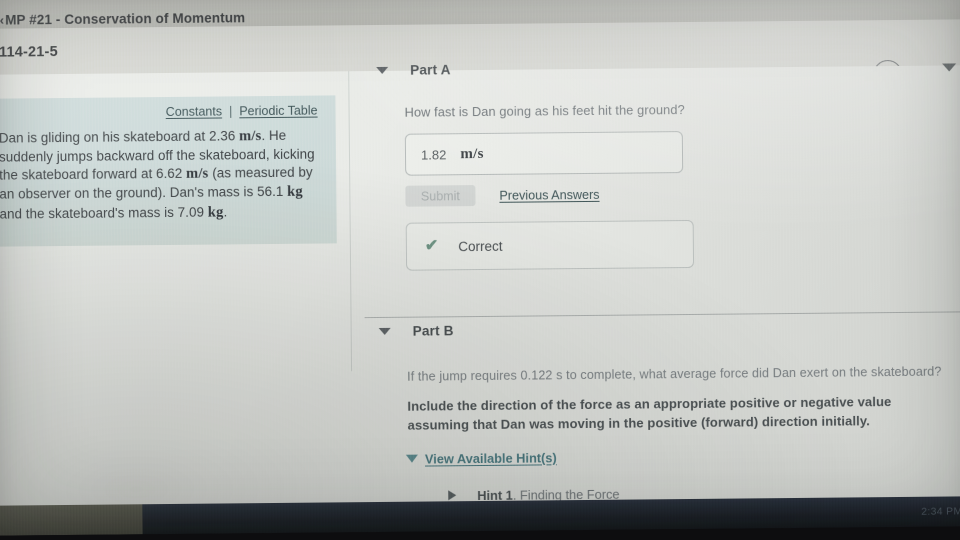  I want to click on part-a-answer-row: 1.82 m/s, so click(682, 152).